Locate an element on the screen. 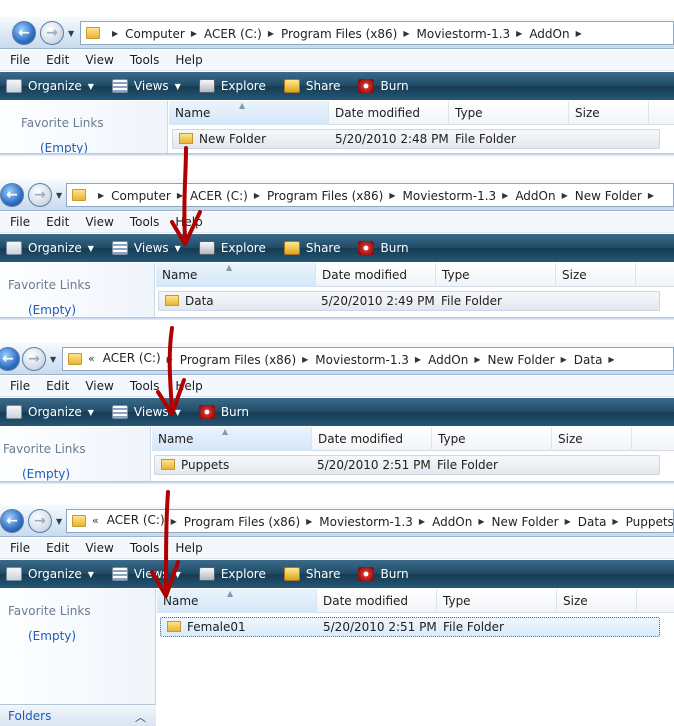 The width and height of the screenshot is (674, 726). breadcrumb-item: ▶ Puppets is located at coordinates (639, 522).